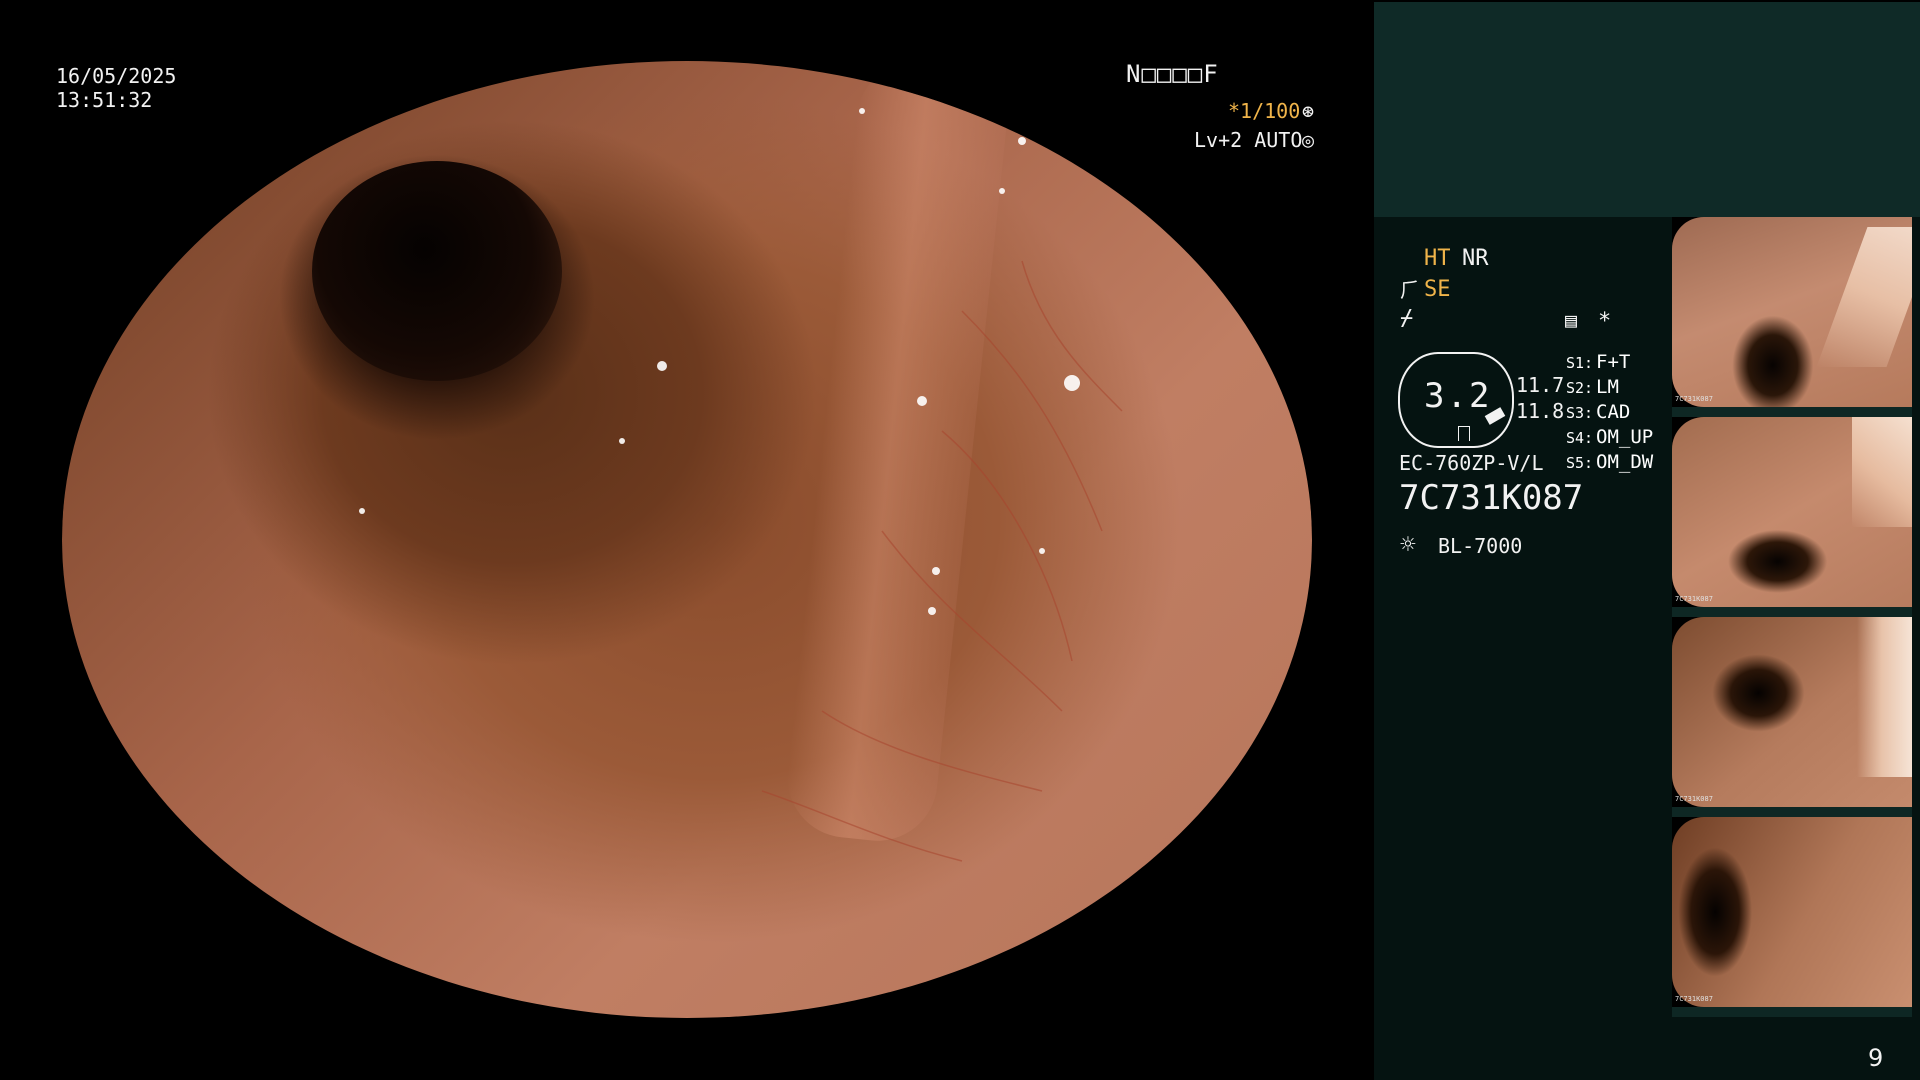 This screenshot has height=1080, width=1920. Describe the element at coordinates (1308, 140) in the screenshot. I see `target-icon: ◎` at that location.